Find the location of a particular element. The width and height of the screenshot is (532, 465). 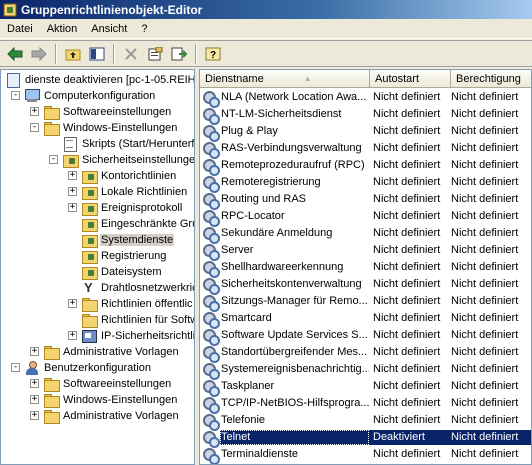

tree-item: Ereignisprotokoll is located at coordinates (132, 208).